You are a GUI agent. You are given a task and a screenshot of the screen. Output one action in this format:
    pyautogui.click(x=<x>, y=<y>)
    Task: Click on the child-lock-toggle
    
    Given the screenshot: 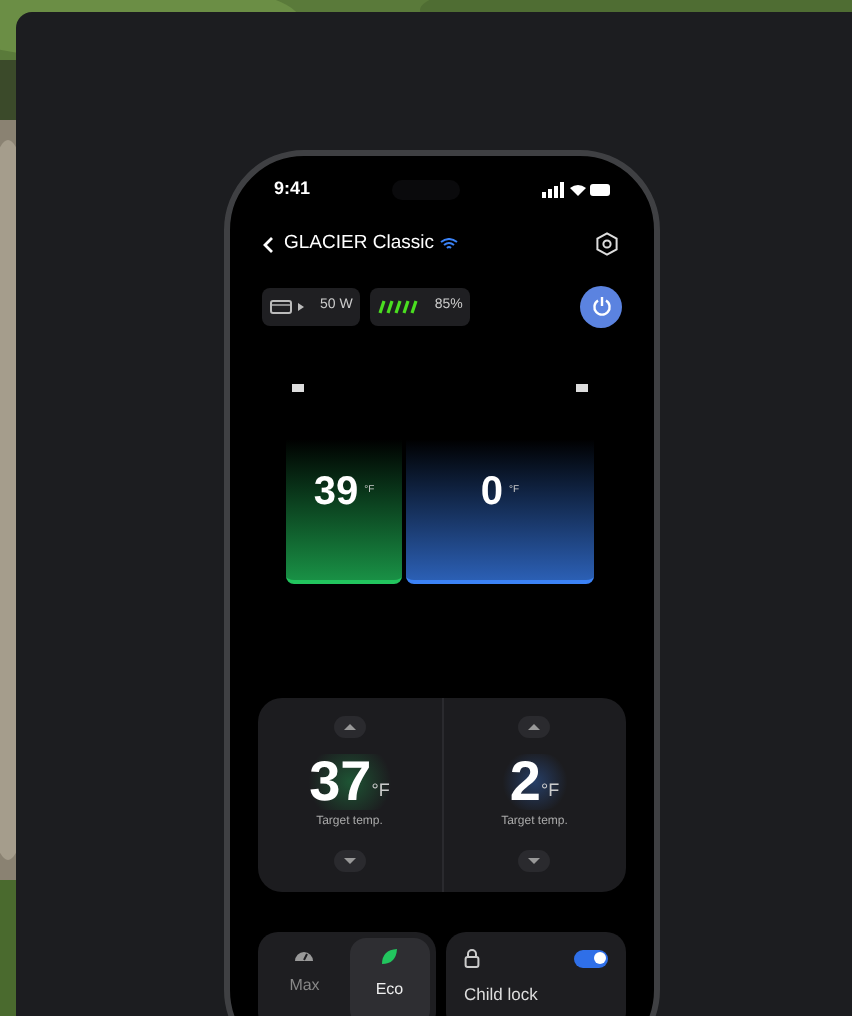 What is the action you would take?
    pyautogui.click(x=591, y=958)
    